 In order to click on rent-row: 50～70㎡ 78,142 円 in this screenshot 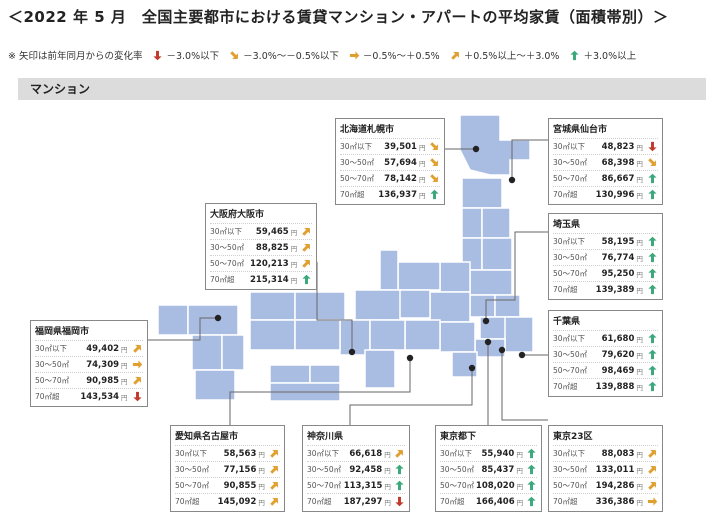, I will do `click(390, 178)`.